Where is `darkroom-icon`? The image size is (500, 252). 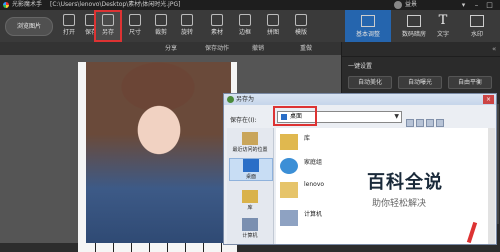
darkroom-icon is located at coordinates (414, 21).